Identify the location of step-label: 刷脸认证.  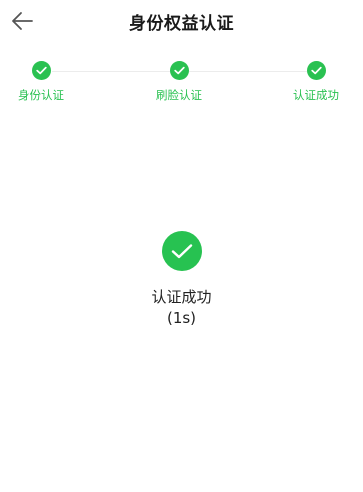
(179, 95).